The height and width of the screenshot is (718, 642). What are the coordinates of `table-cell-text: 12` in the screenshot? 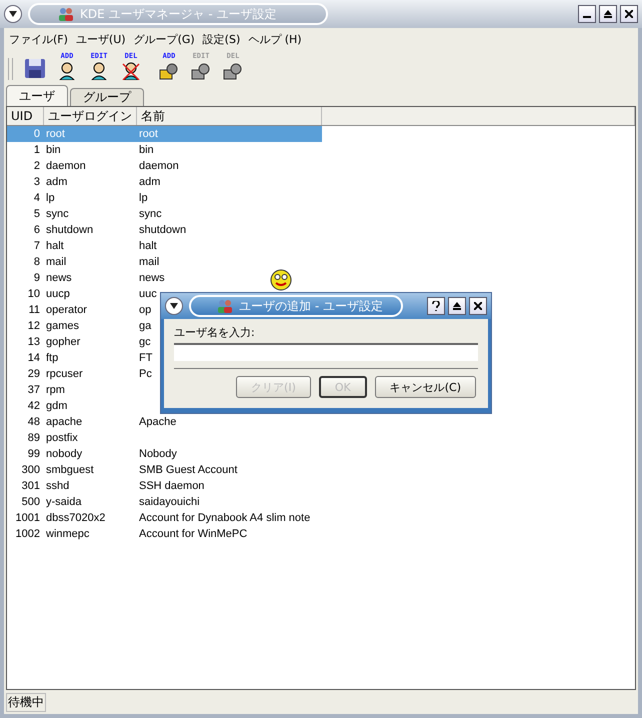 It's located at (33, 326).